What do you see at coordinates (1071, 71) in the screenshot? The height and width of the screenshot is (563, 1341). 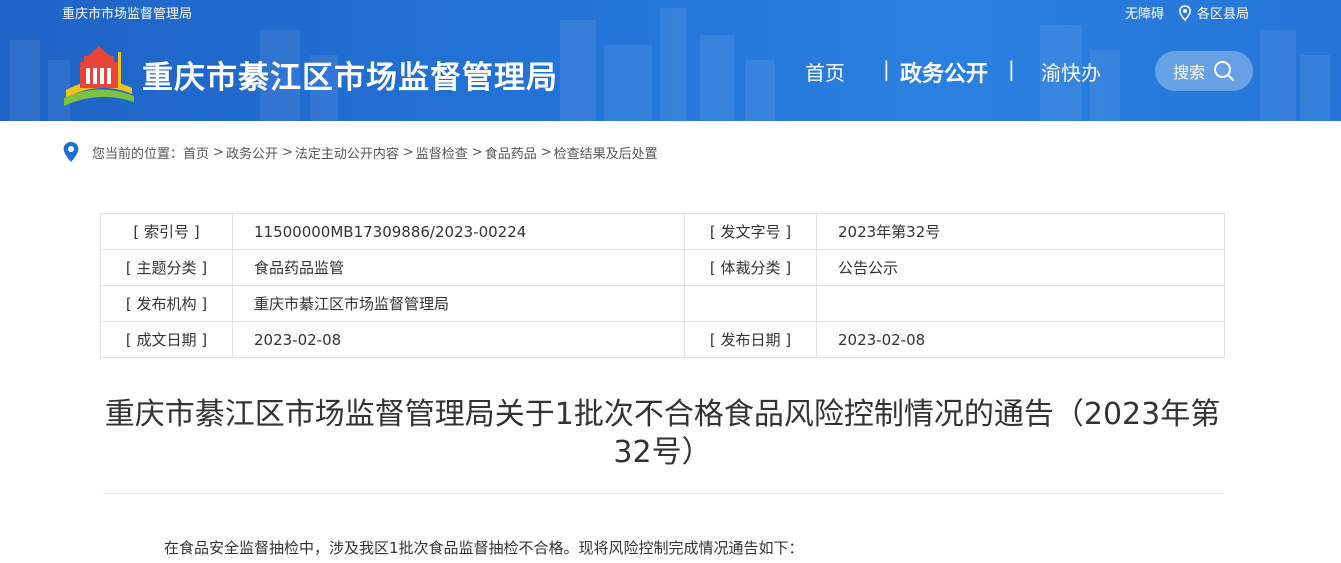 I see `nav-yukuaiban: 渝快办` at bounding box center [1071, 71].